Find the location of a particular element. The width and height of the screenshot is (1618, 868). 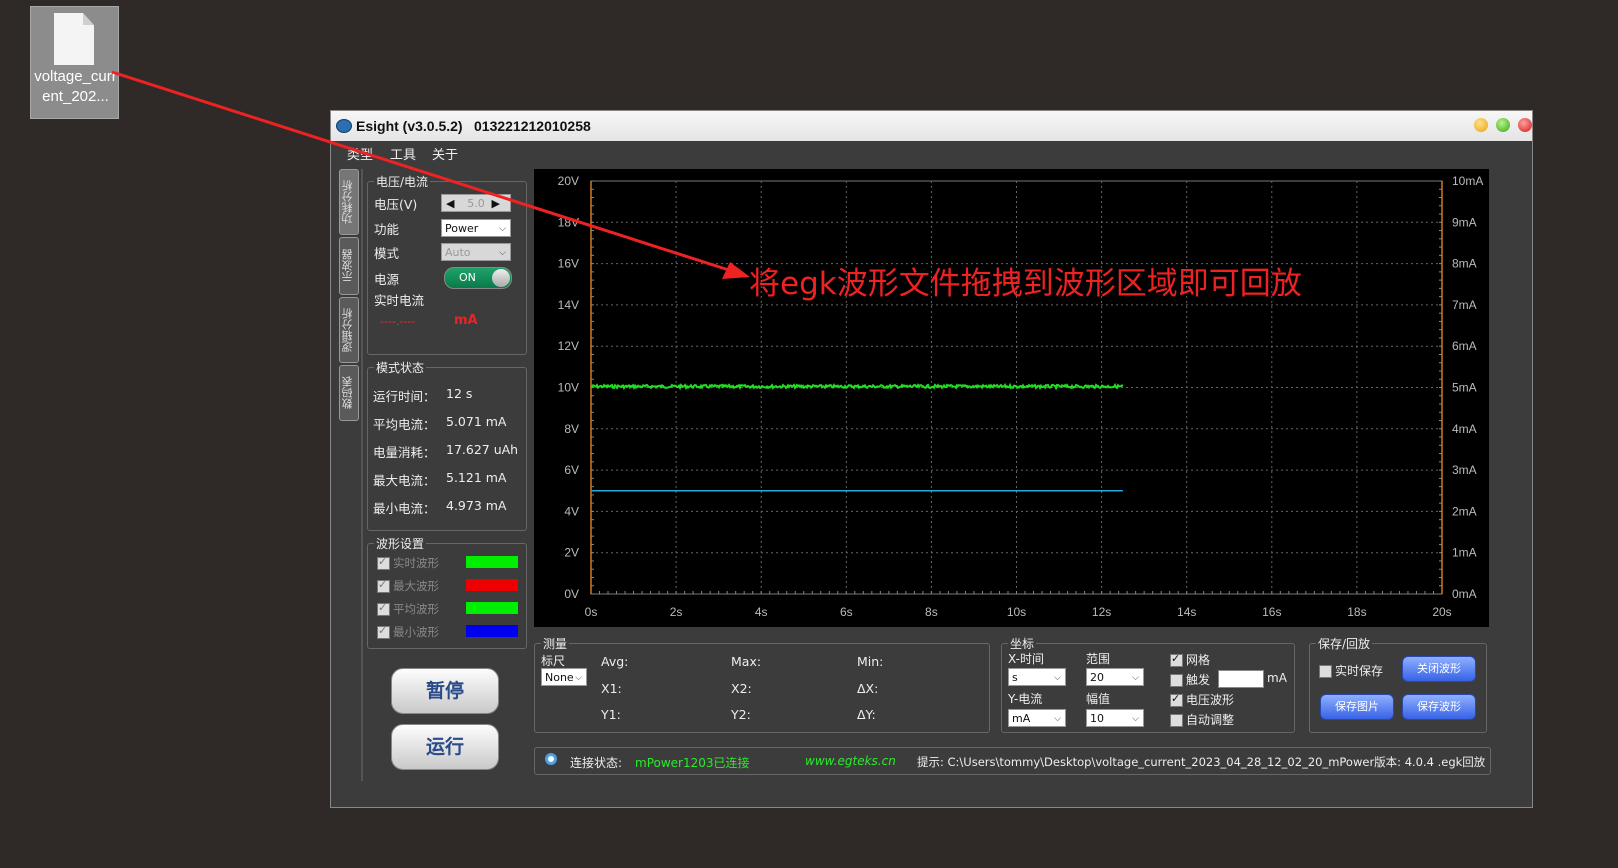

arrow-head is located at coordinates (736, 270).